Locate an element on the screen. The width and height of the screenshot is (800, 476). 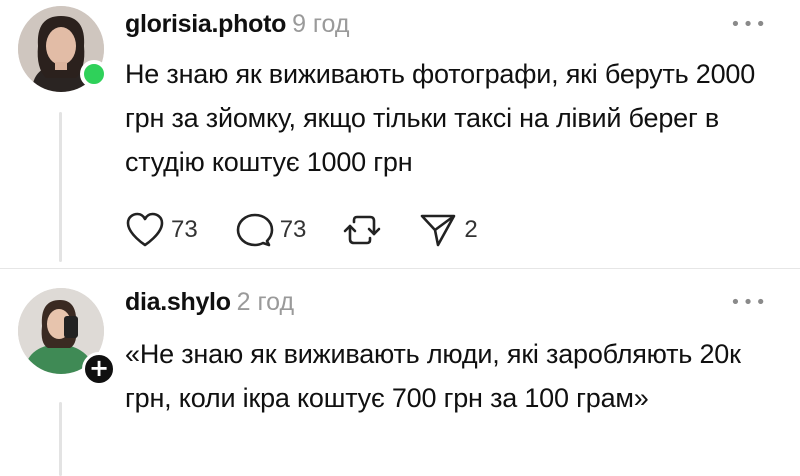
username: glorisia.photo is located at coordinates (205, 24).